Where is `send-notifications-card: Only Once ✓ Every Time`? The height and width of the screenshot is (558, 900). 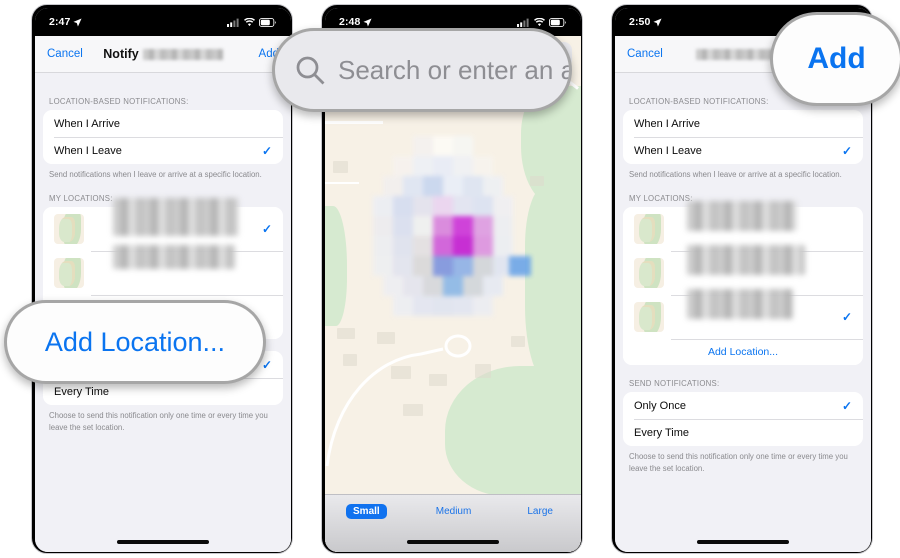
send-notifications-card: Only Once ✓ Every Time is located at coordinates (743, 419).